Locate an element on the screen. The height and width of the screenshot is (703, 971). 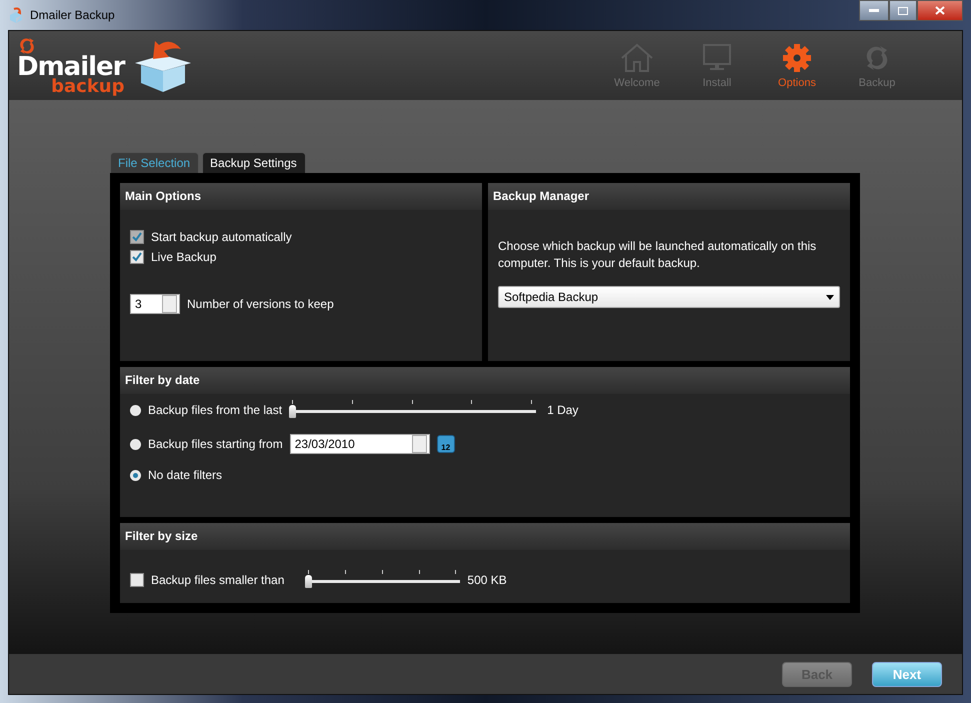
maximize-button is located at coordinates (903, 10).